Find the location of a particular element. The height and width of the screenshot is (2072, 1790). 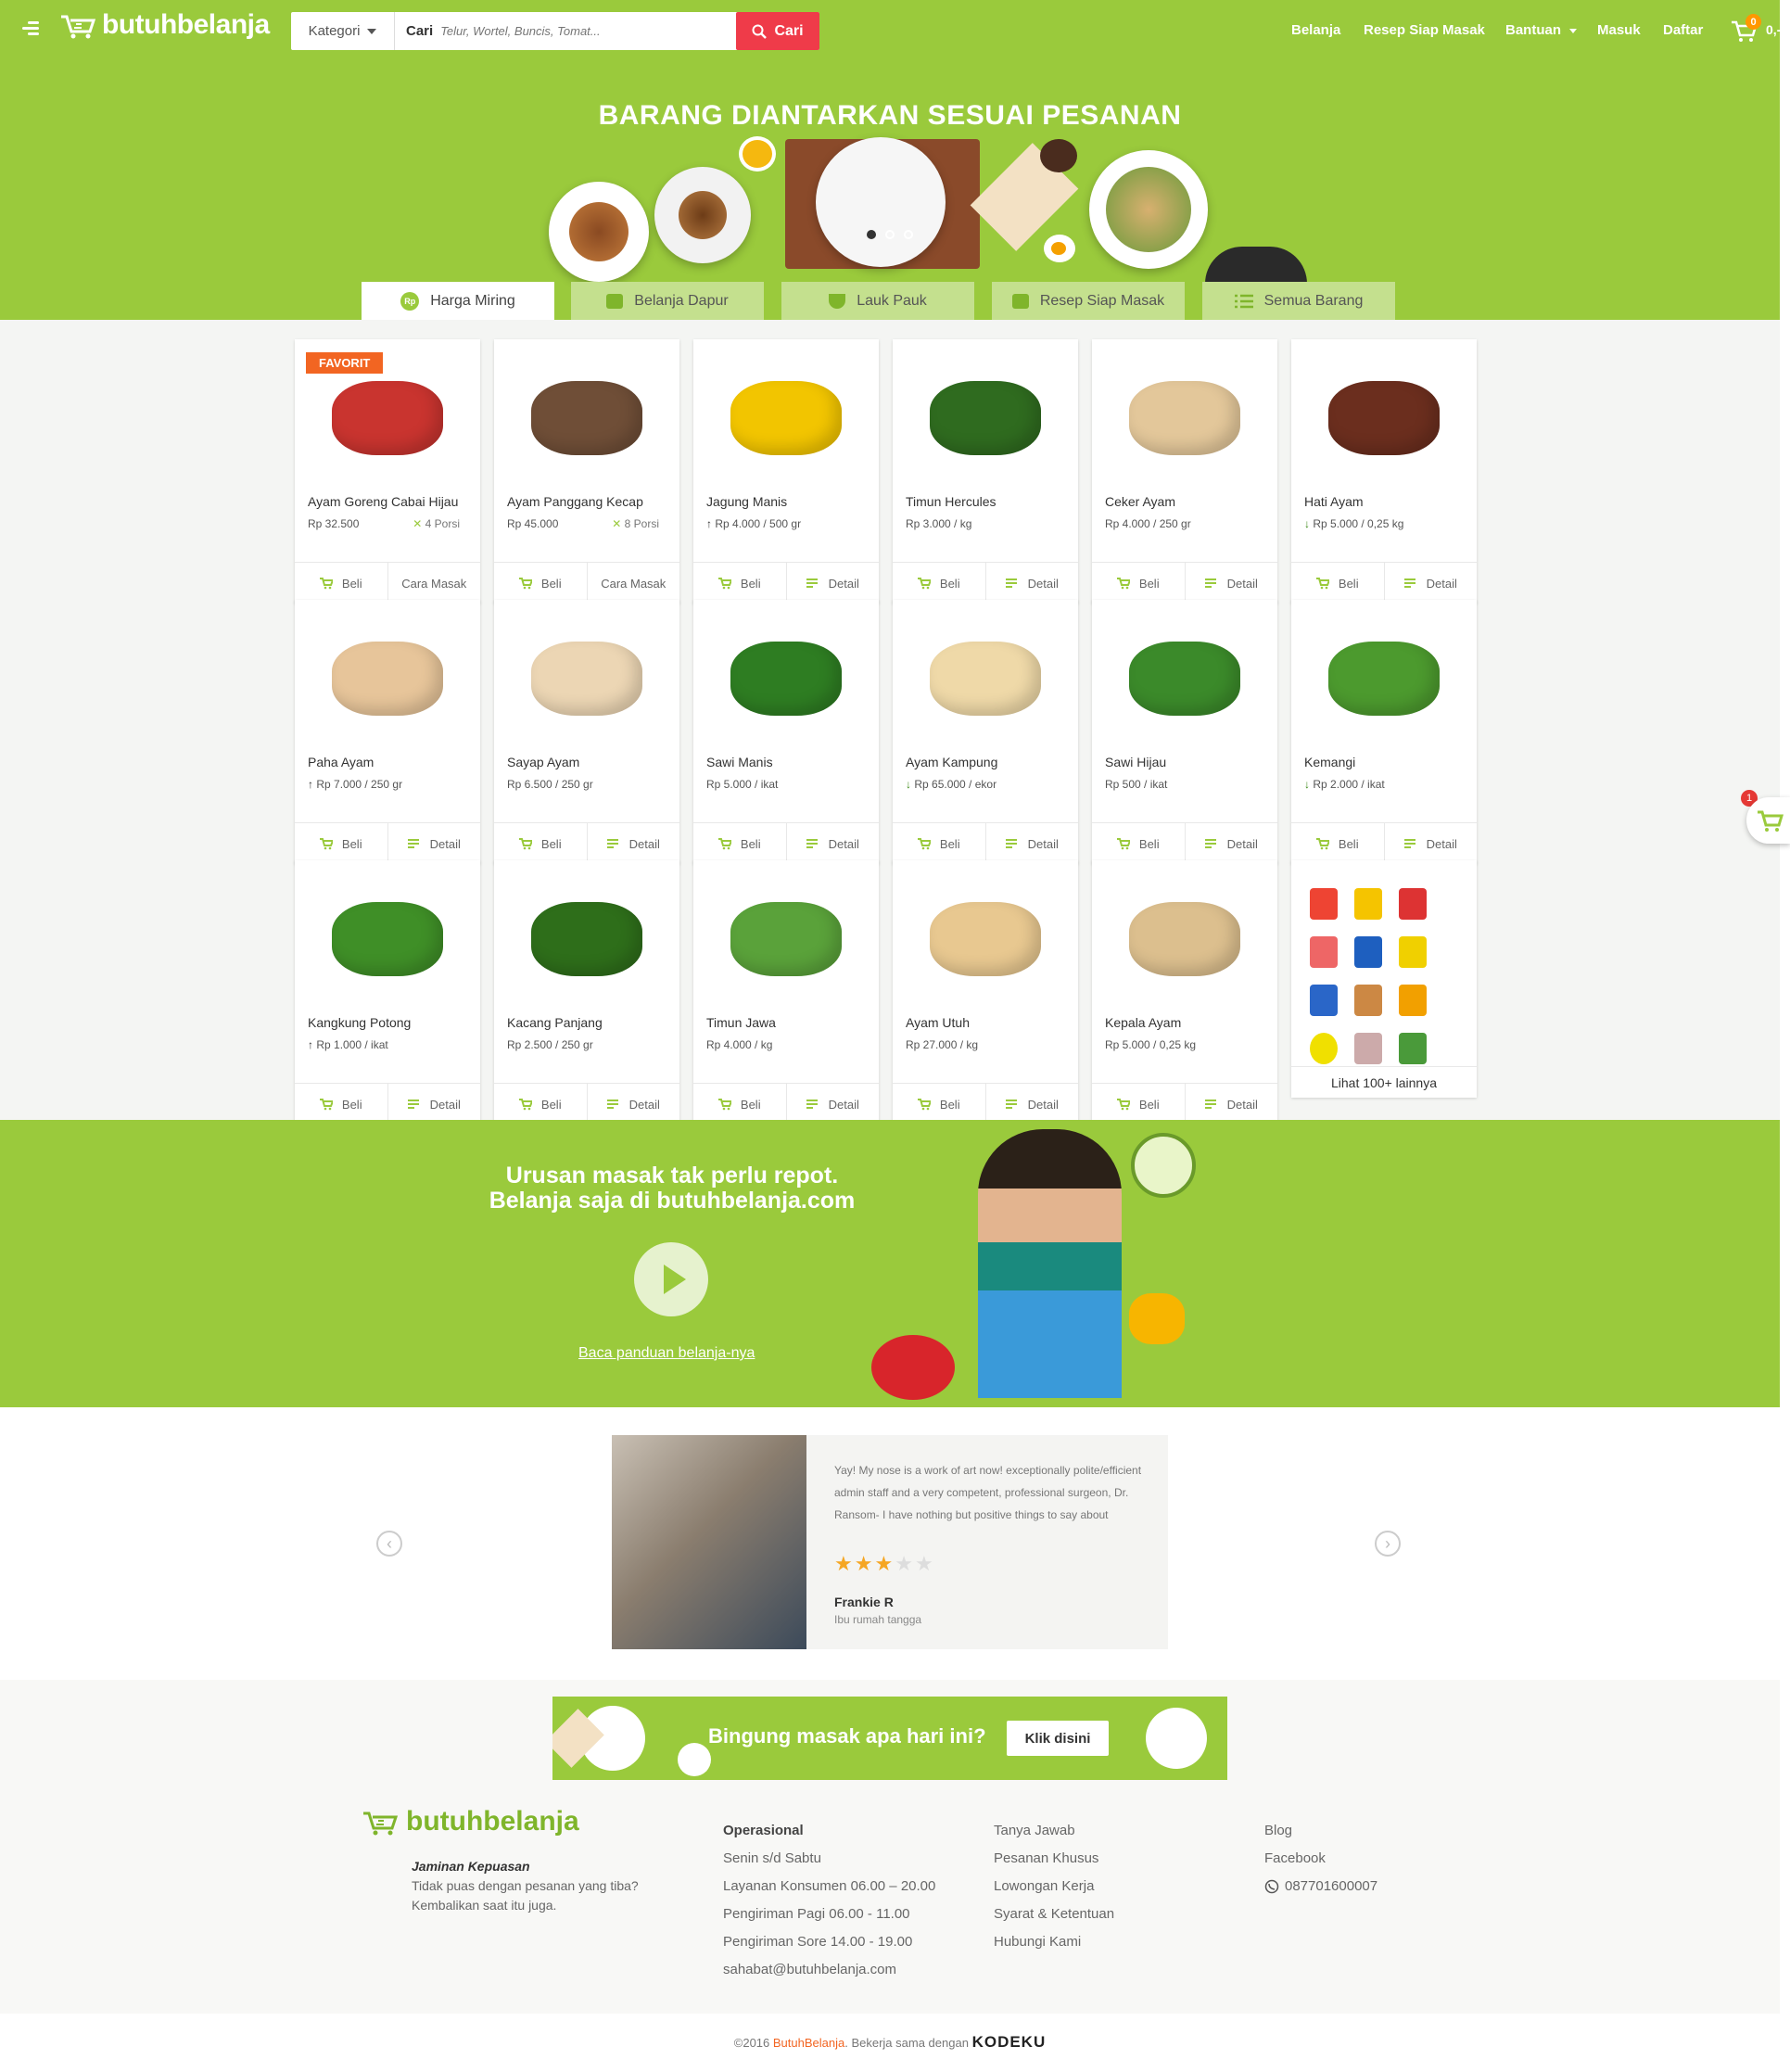

nav-belanja: Belanja is located at coordinates (1315, 30).